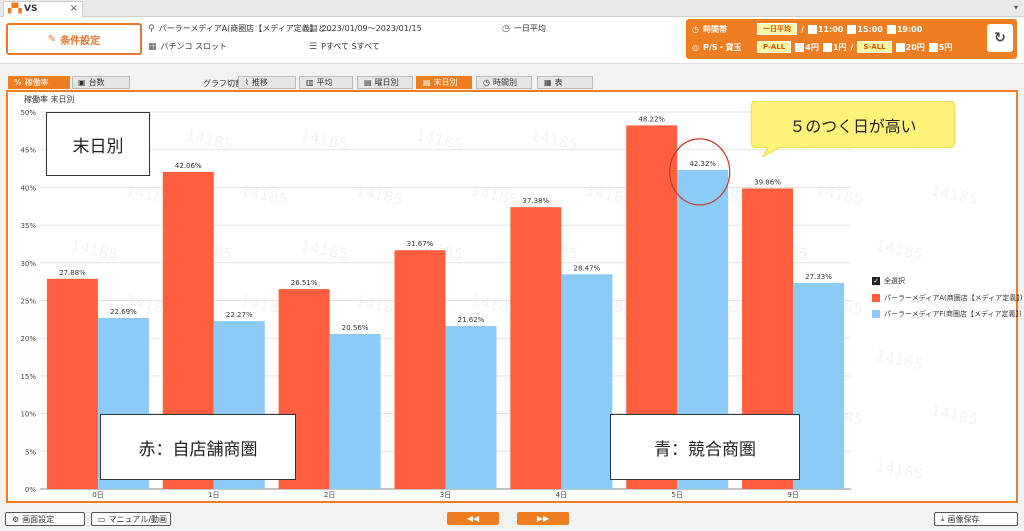 This screenshot has height=531, width=1024. Describe the element at coordinates (304, 283) in the screenshot. I see `data-label: 26.51%` at that location.